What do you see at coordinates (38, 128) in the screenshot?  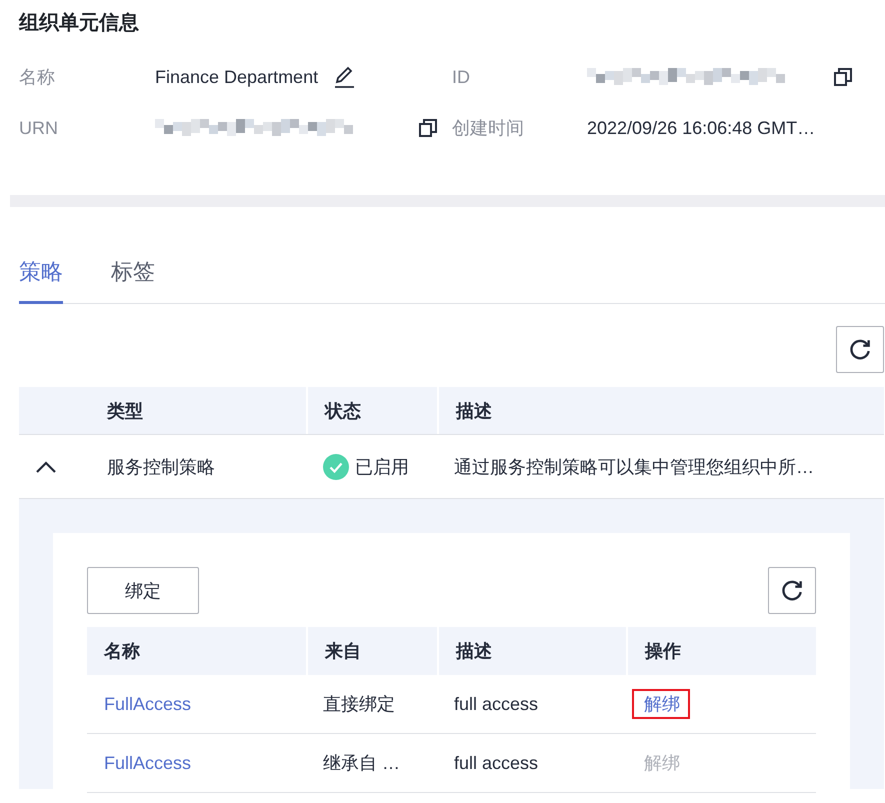 I see `field-label: URN` at bounding box center [38, 128].